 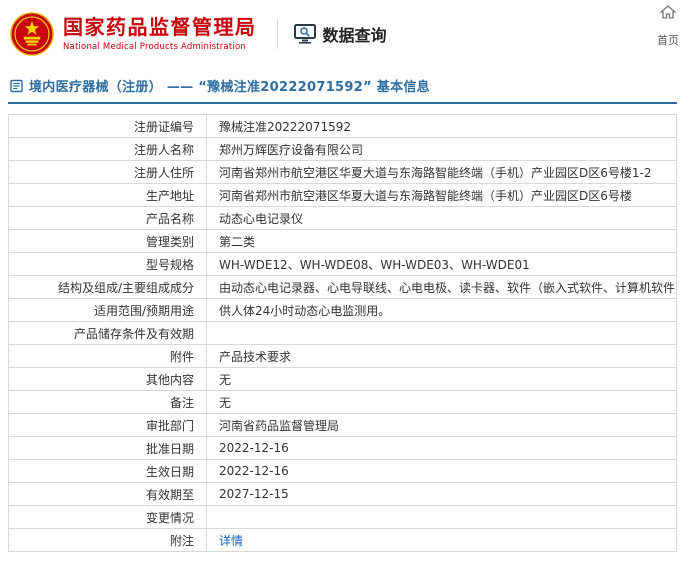 What do you see at coordinates (441, 264) in the screenshot?
I see `row-value: WH-WDE12、WH-WDE08、WH-WDE03、WH-WDE01` at bounding box center [441, 264].